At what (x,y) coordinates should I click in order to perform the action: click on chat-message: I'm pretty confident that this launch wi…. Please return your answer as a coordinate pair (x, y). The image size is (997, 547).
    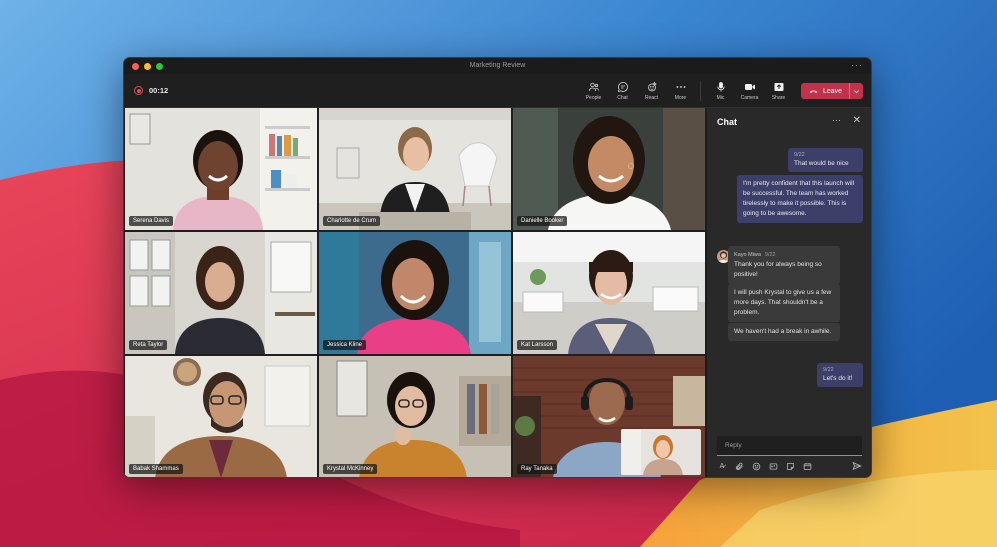
    Looking at the image, I should click on (800, 199).